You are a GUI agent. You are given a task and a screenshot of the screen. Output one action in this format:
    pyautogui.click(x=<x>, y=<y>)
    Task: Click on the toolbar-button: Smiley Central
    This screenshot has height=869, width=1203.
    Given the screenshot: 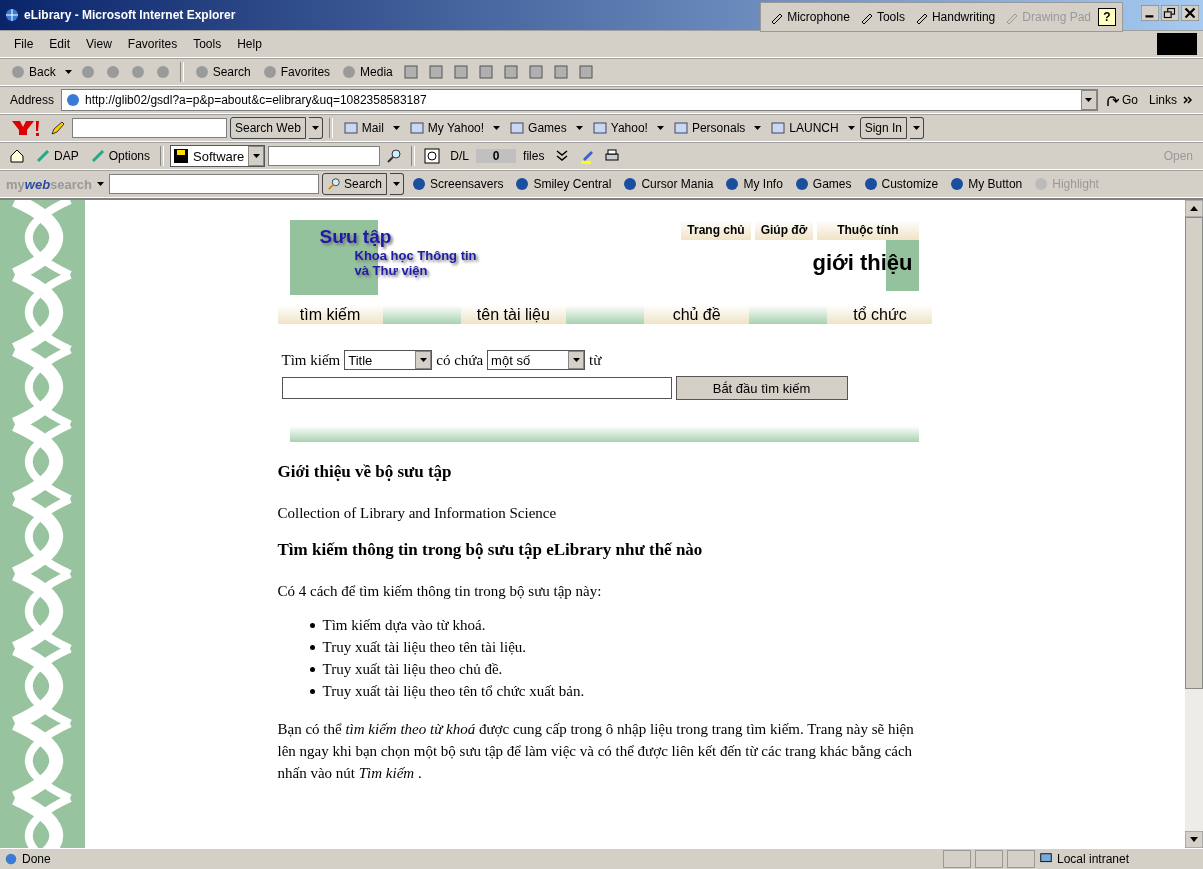 What is the action you would take?
    pyautogui.click(x=563, y=184)
    